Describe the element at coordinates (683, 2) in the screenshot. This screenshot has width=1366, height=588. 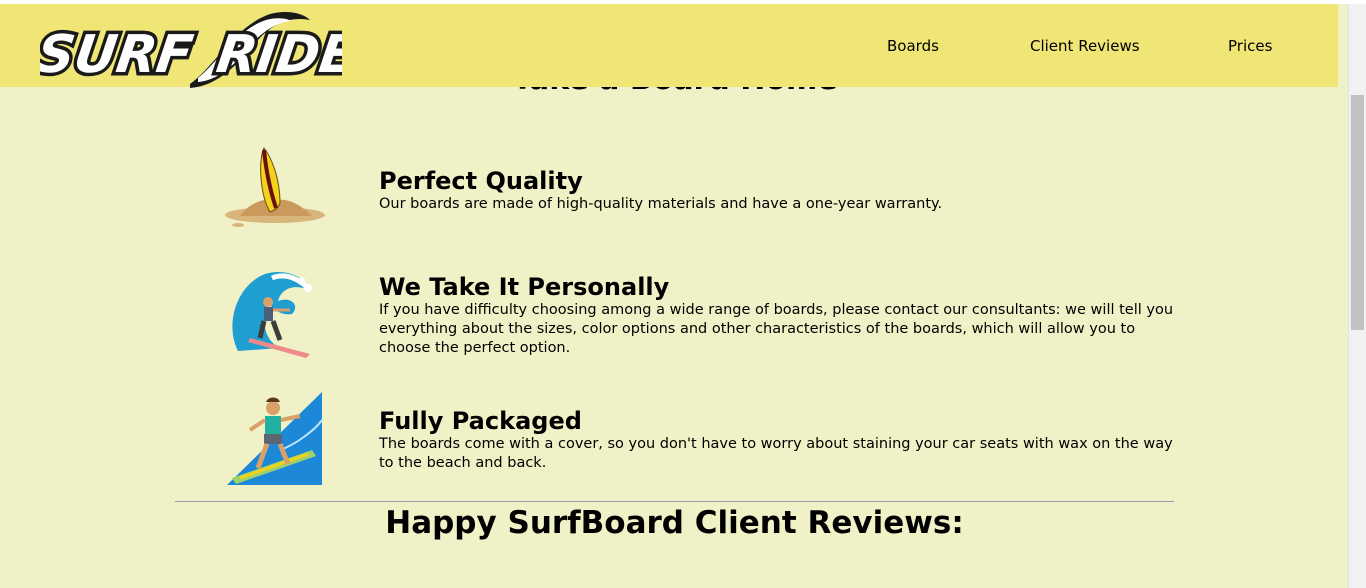
I see `window-top-edge` at that location.